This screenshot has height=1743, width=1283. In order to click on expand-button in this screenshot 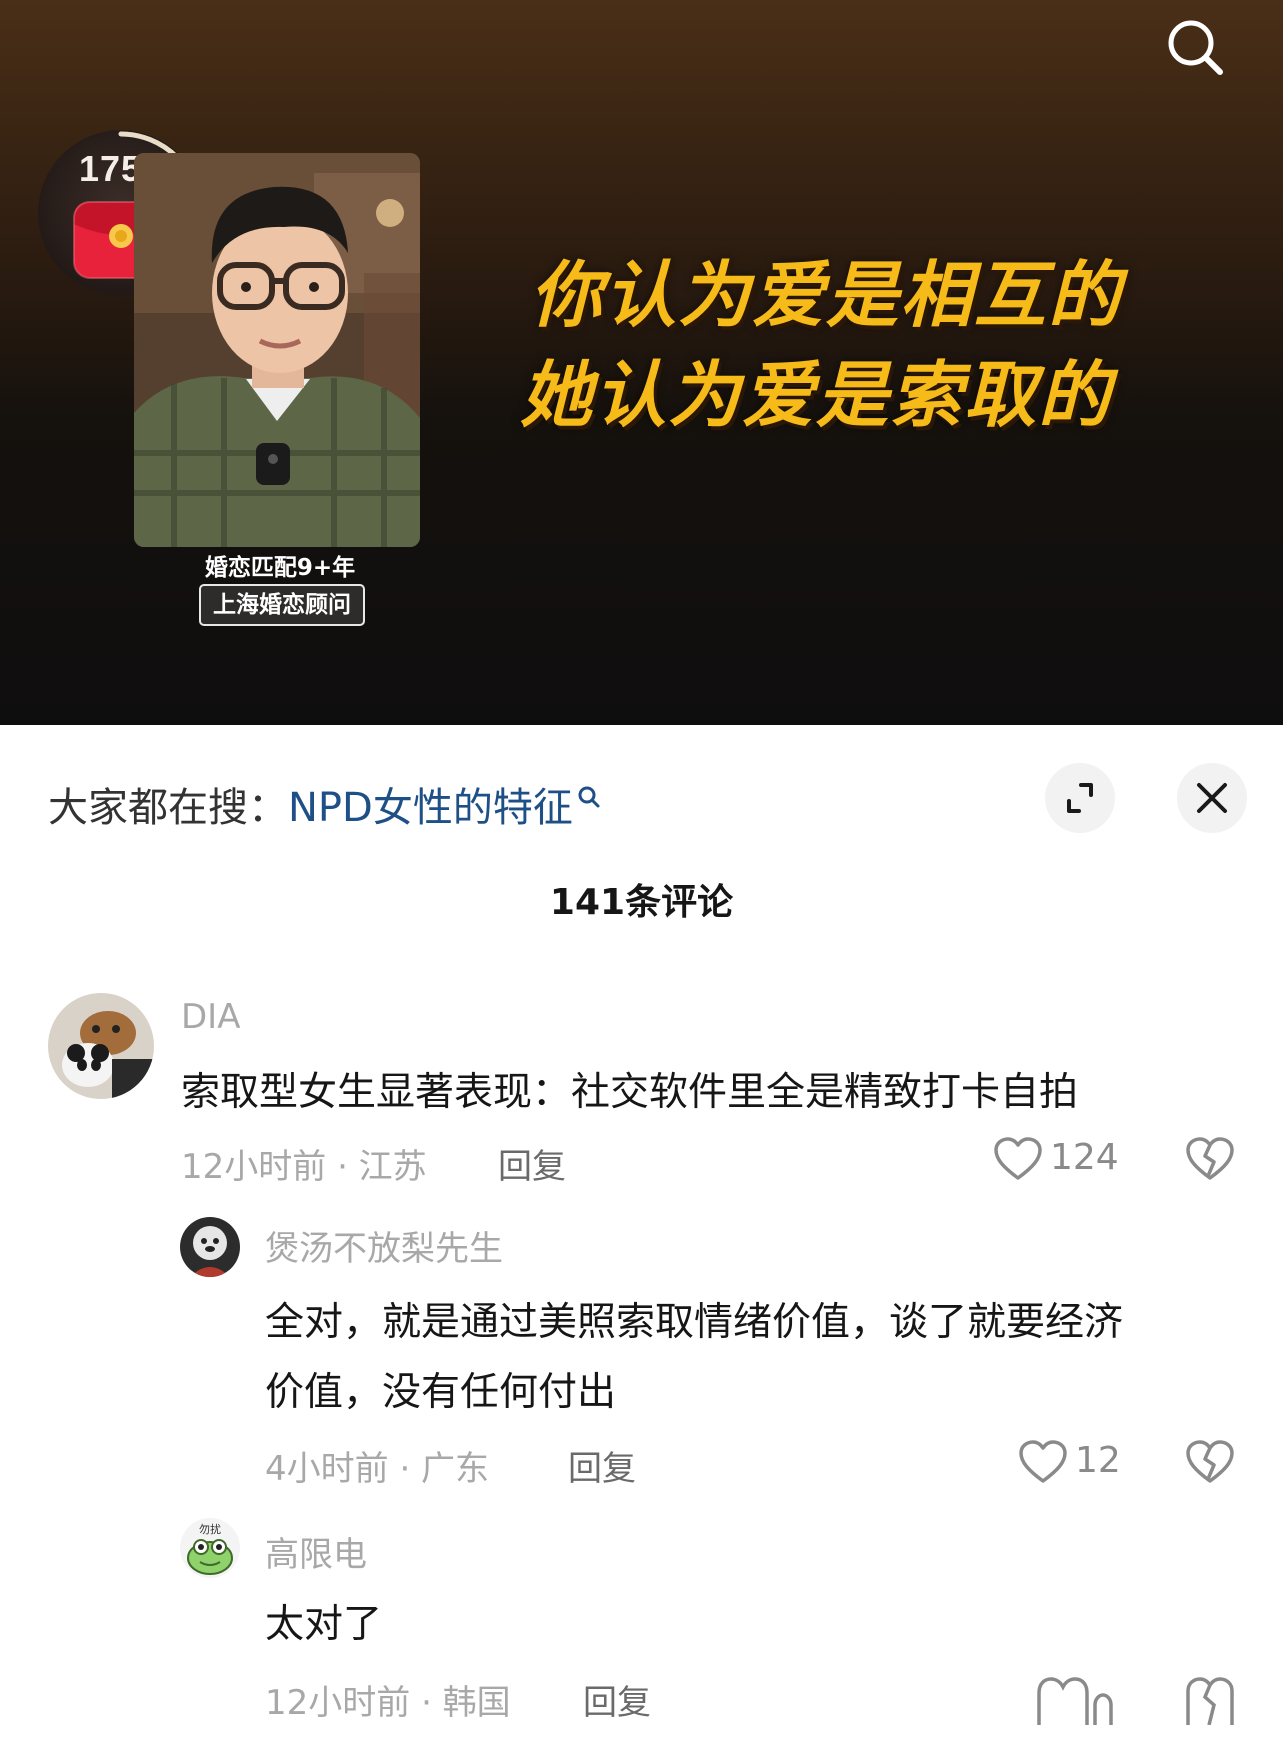, I will do `click(1080, 798)`.